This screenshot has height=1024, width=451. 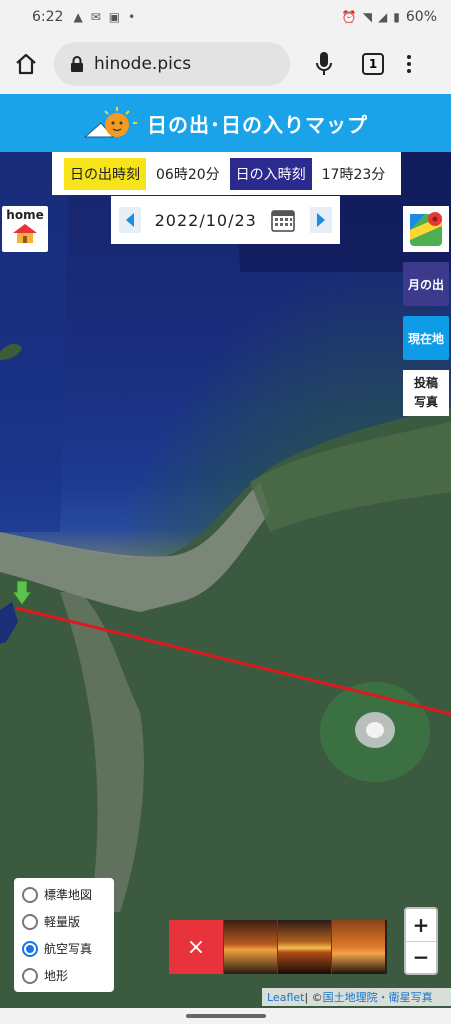 What do you see at coordinates (367, 17) in the screenshot?
I see `wifi-icon: ◥` at bounding box center [367, 17].